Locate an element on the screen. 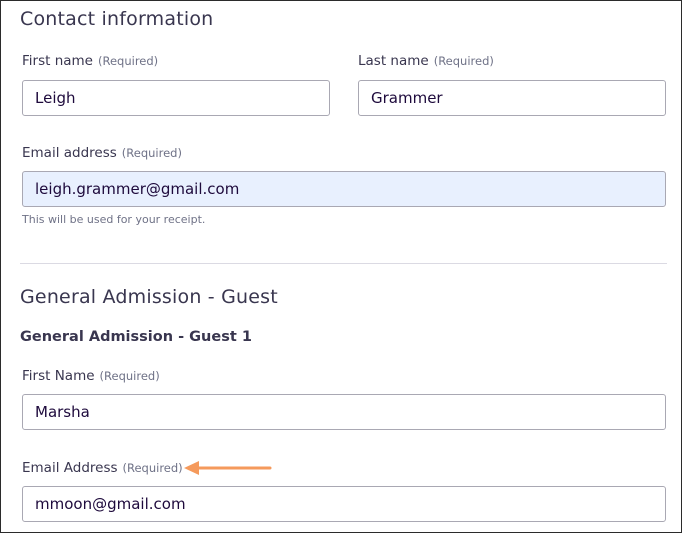  email-label-text: Email address is located at coordinates (69, 153).